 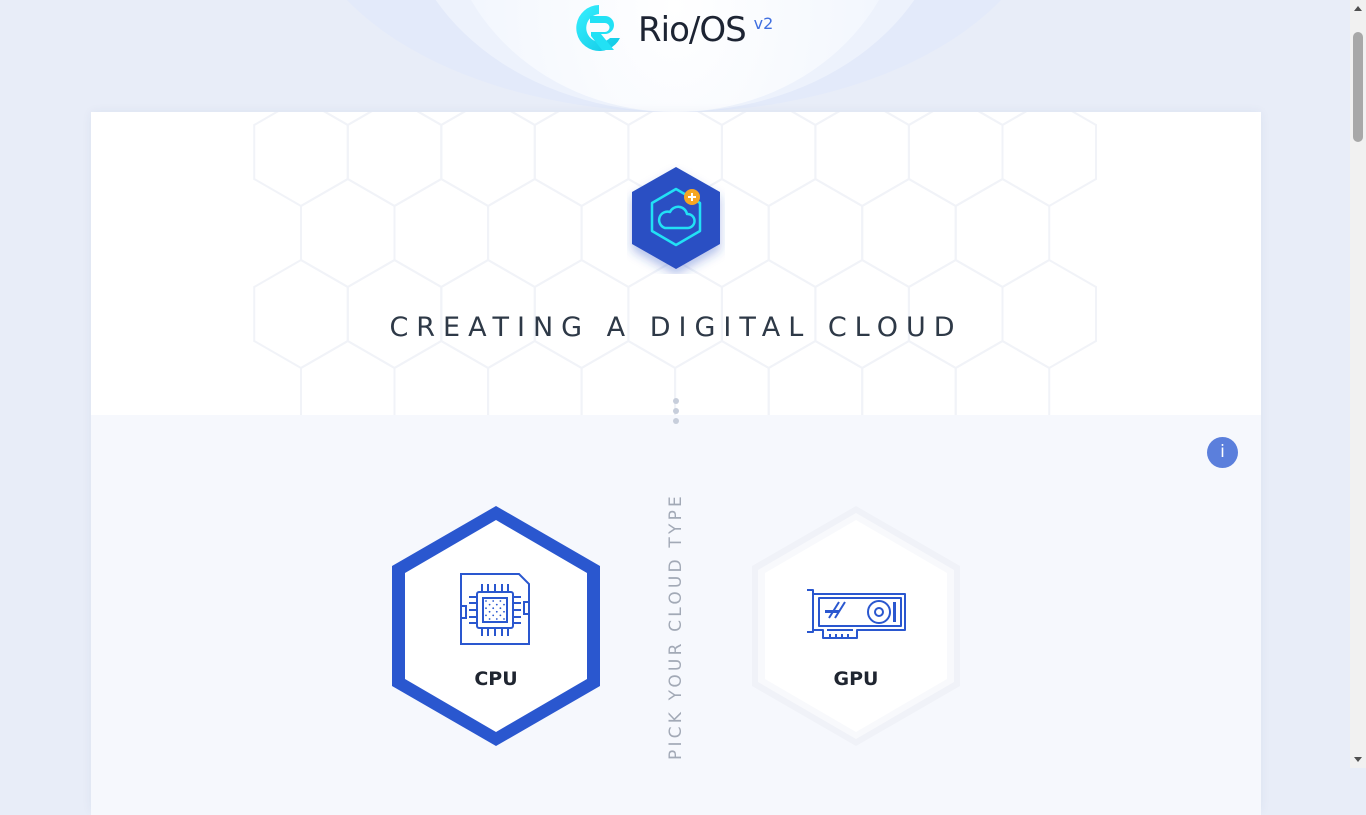 I want to click on page-title: CREATING A DIGITAL CLOUD, so click(x=676, y=327).